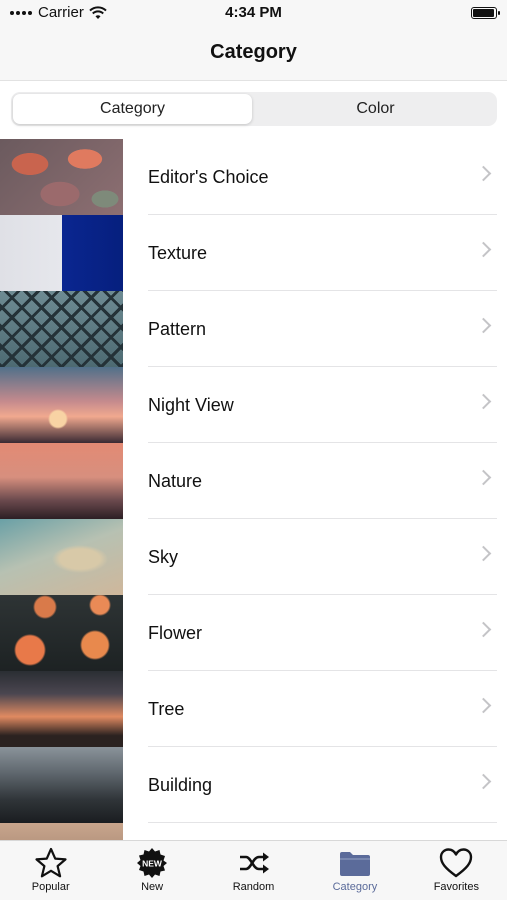  I want to click on category-label: Flower, so click(175, 633).